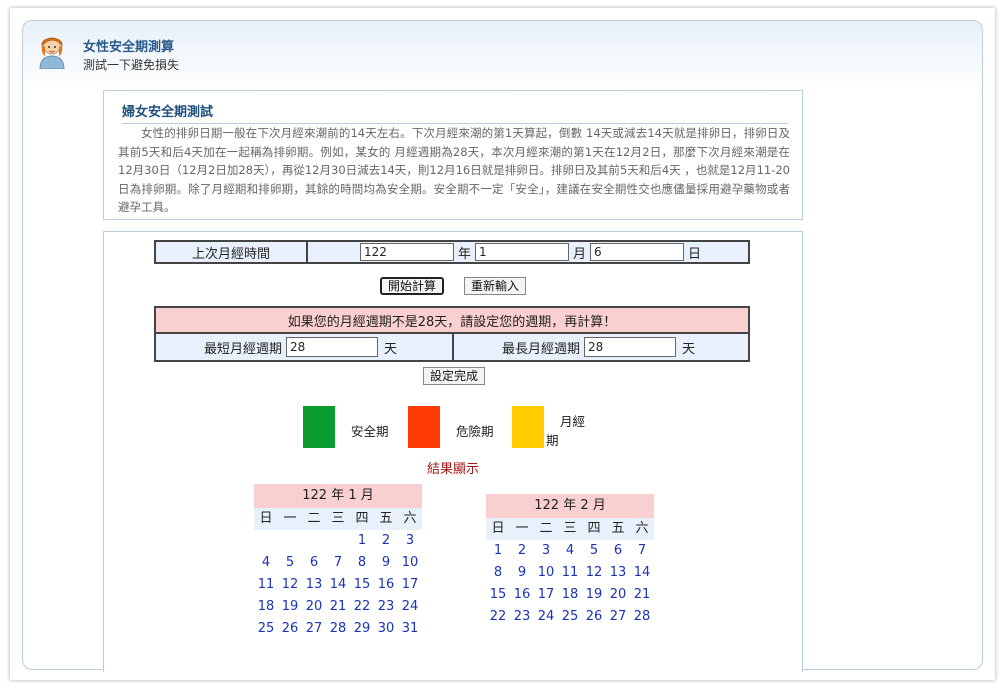  I want to click on max-cycle-label: 最長月經週期, so click(541, 349).